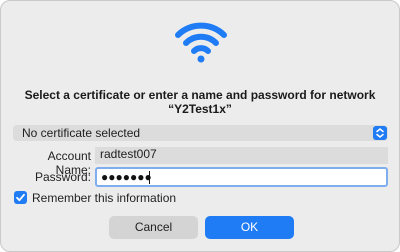 This screenshot has height=252, width=400. What do you see at coordinates (241, 155) in the screenshot?
I see `account-name-field: radtest007` at bounding box center [241, 155].